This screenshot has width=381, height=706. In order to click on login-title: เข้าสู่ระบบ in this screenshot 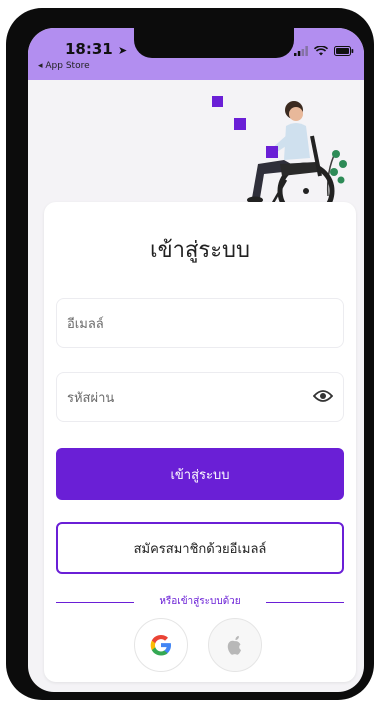, I will do `click(200, 250)`.